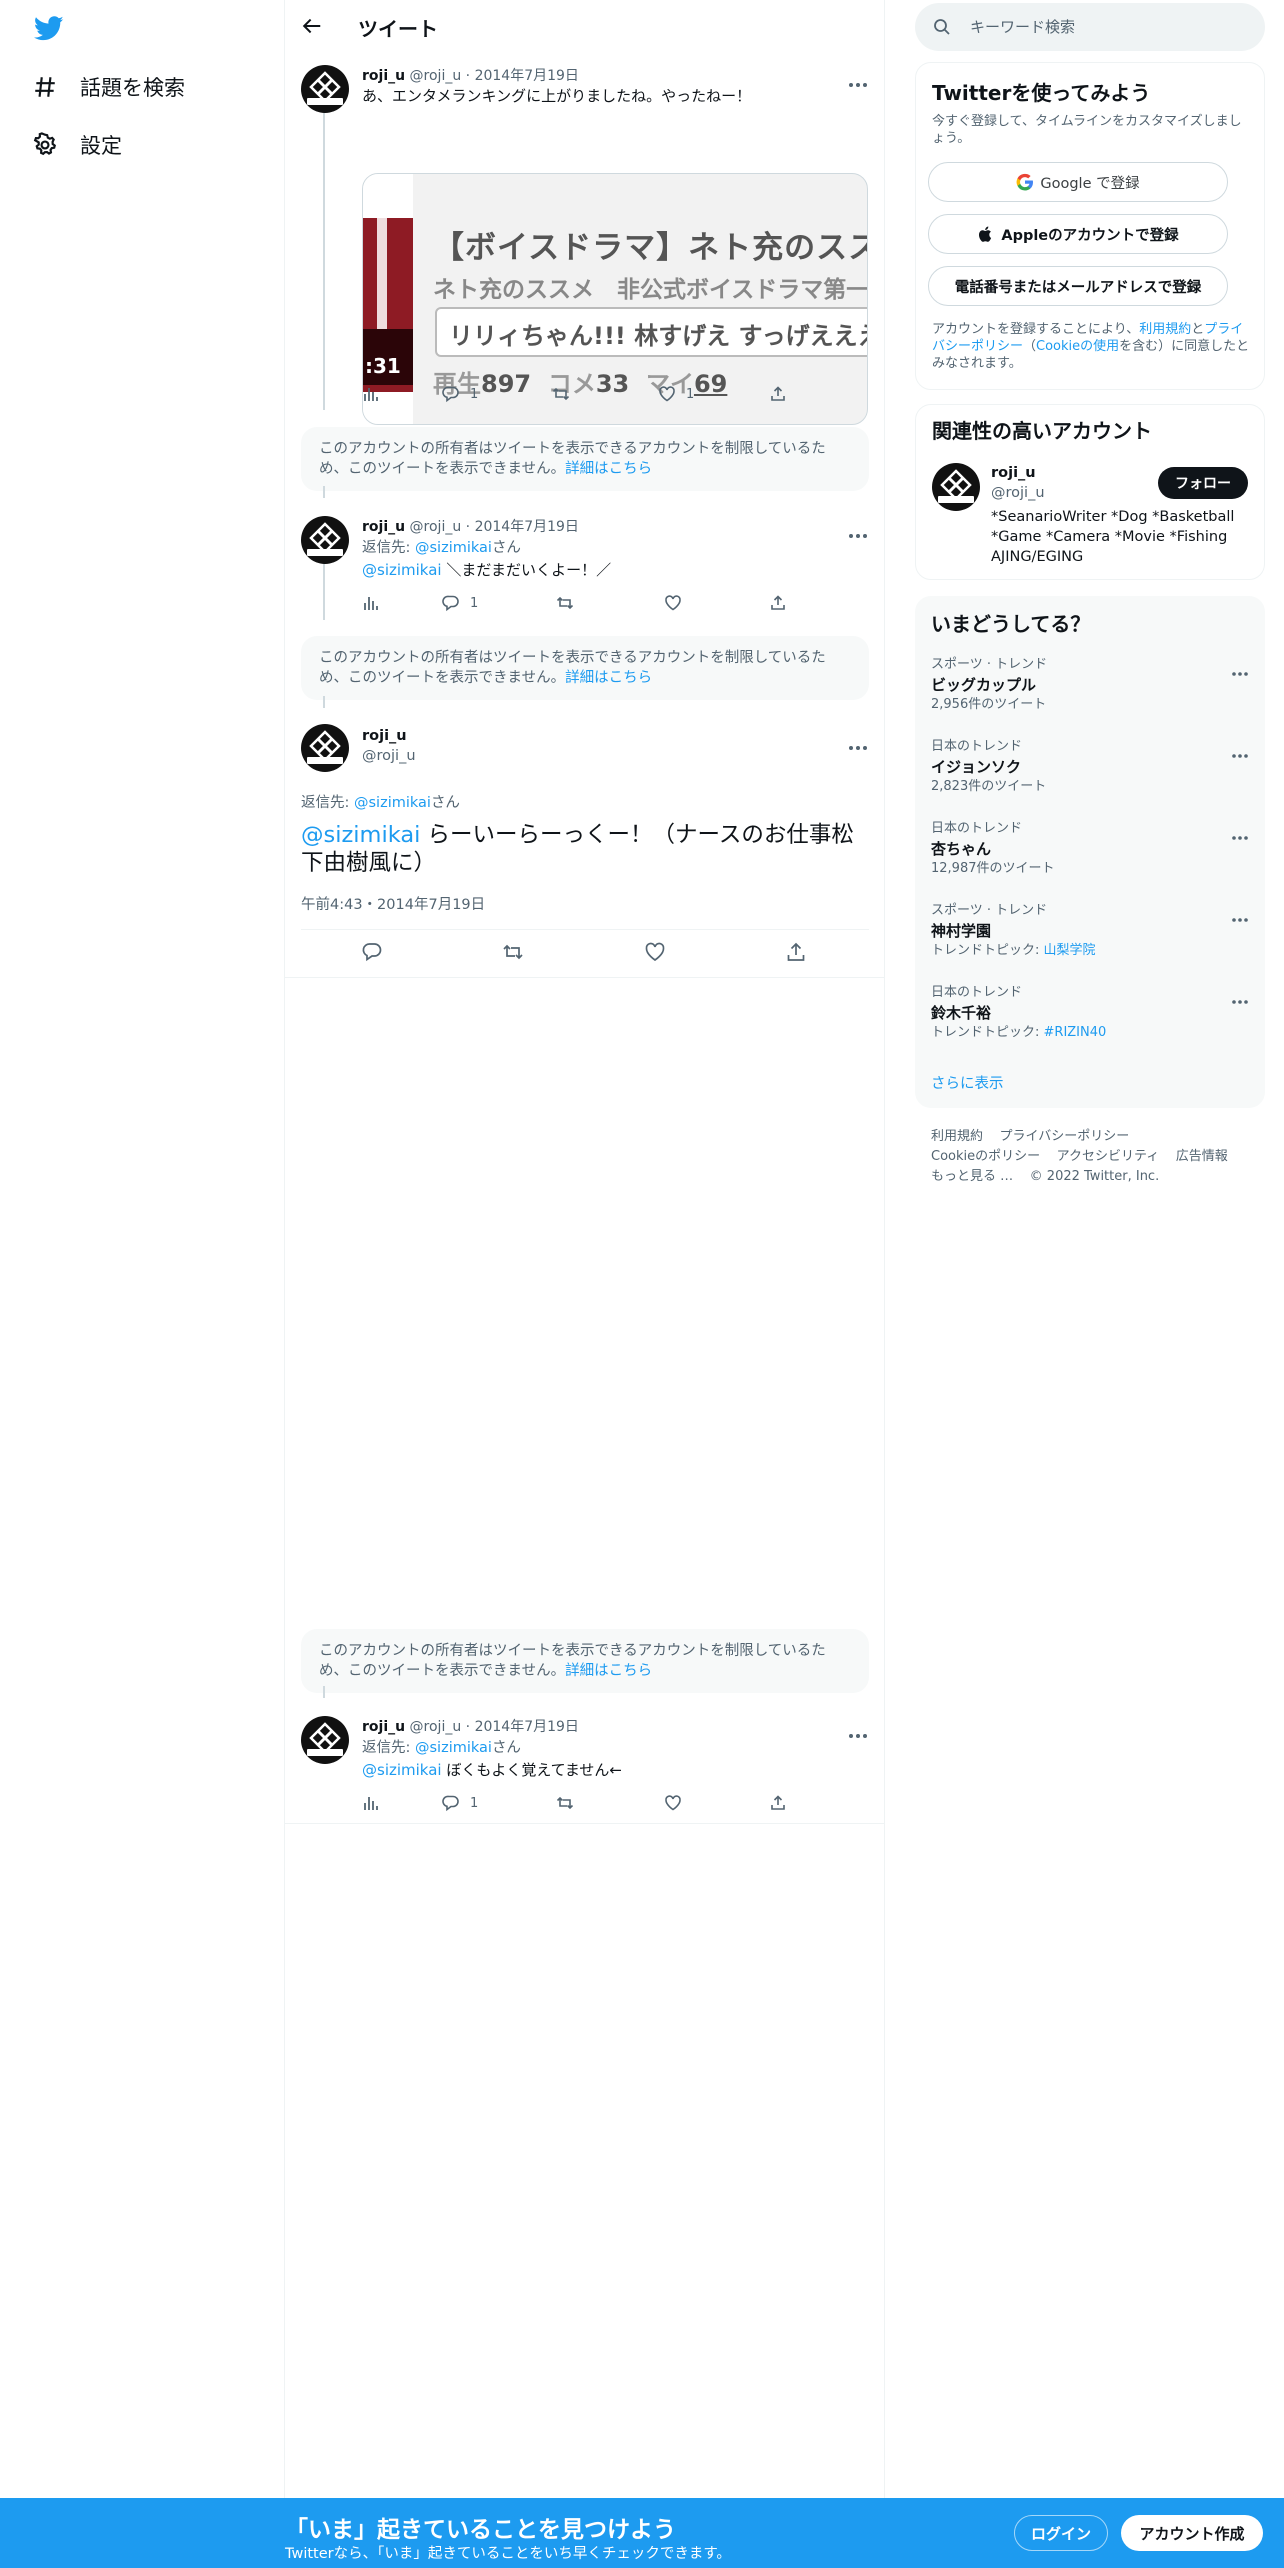 Image resolution: width=1284 pixels, height=2568 pixels. I want to click on nav-explore: 話題を検索, so click(108, 87).